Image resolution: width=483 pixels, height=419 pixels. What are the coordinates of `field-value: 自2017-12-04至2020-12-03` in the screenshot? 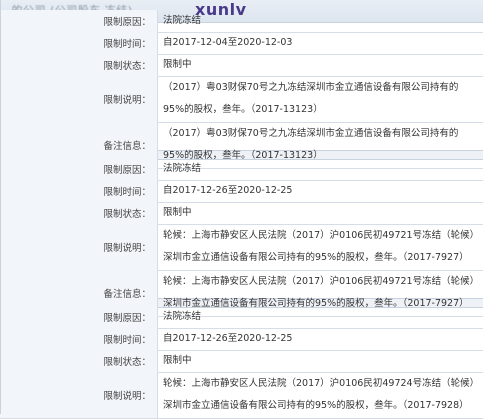 It's located at (321, 43).